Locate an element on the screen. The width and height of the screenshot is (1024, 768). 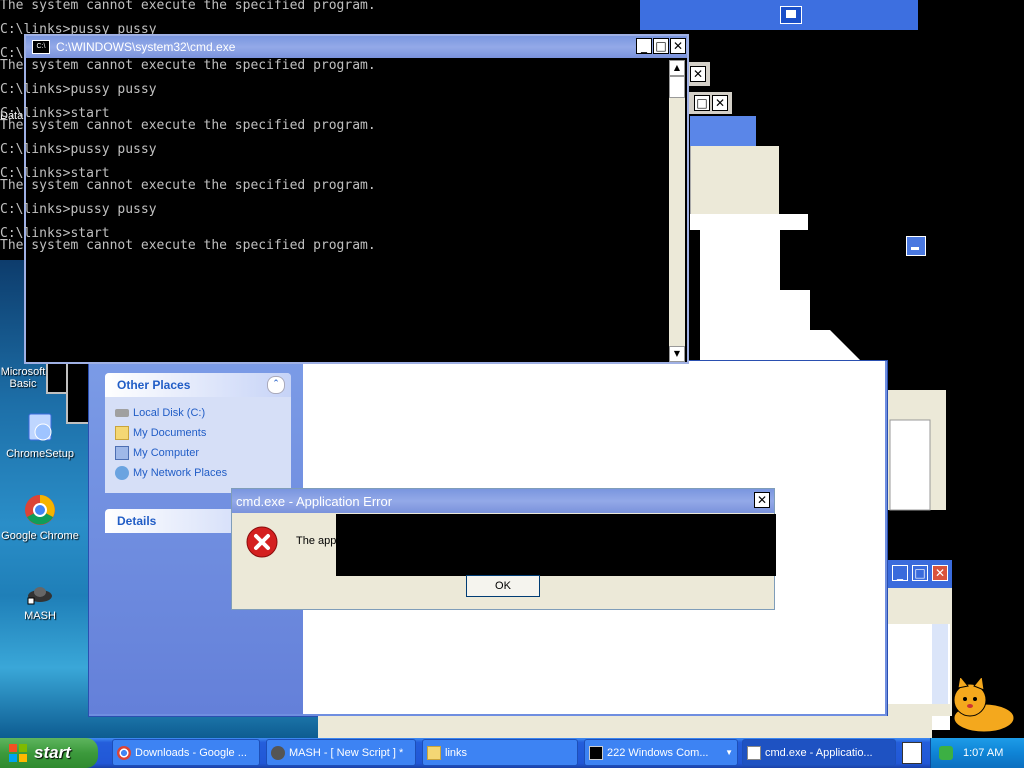
desktop-icon-label: ChromeSetup is located at coordinates (40, 454).